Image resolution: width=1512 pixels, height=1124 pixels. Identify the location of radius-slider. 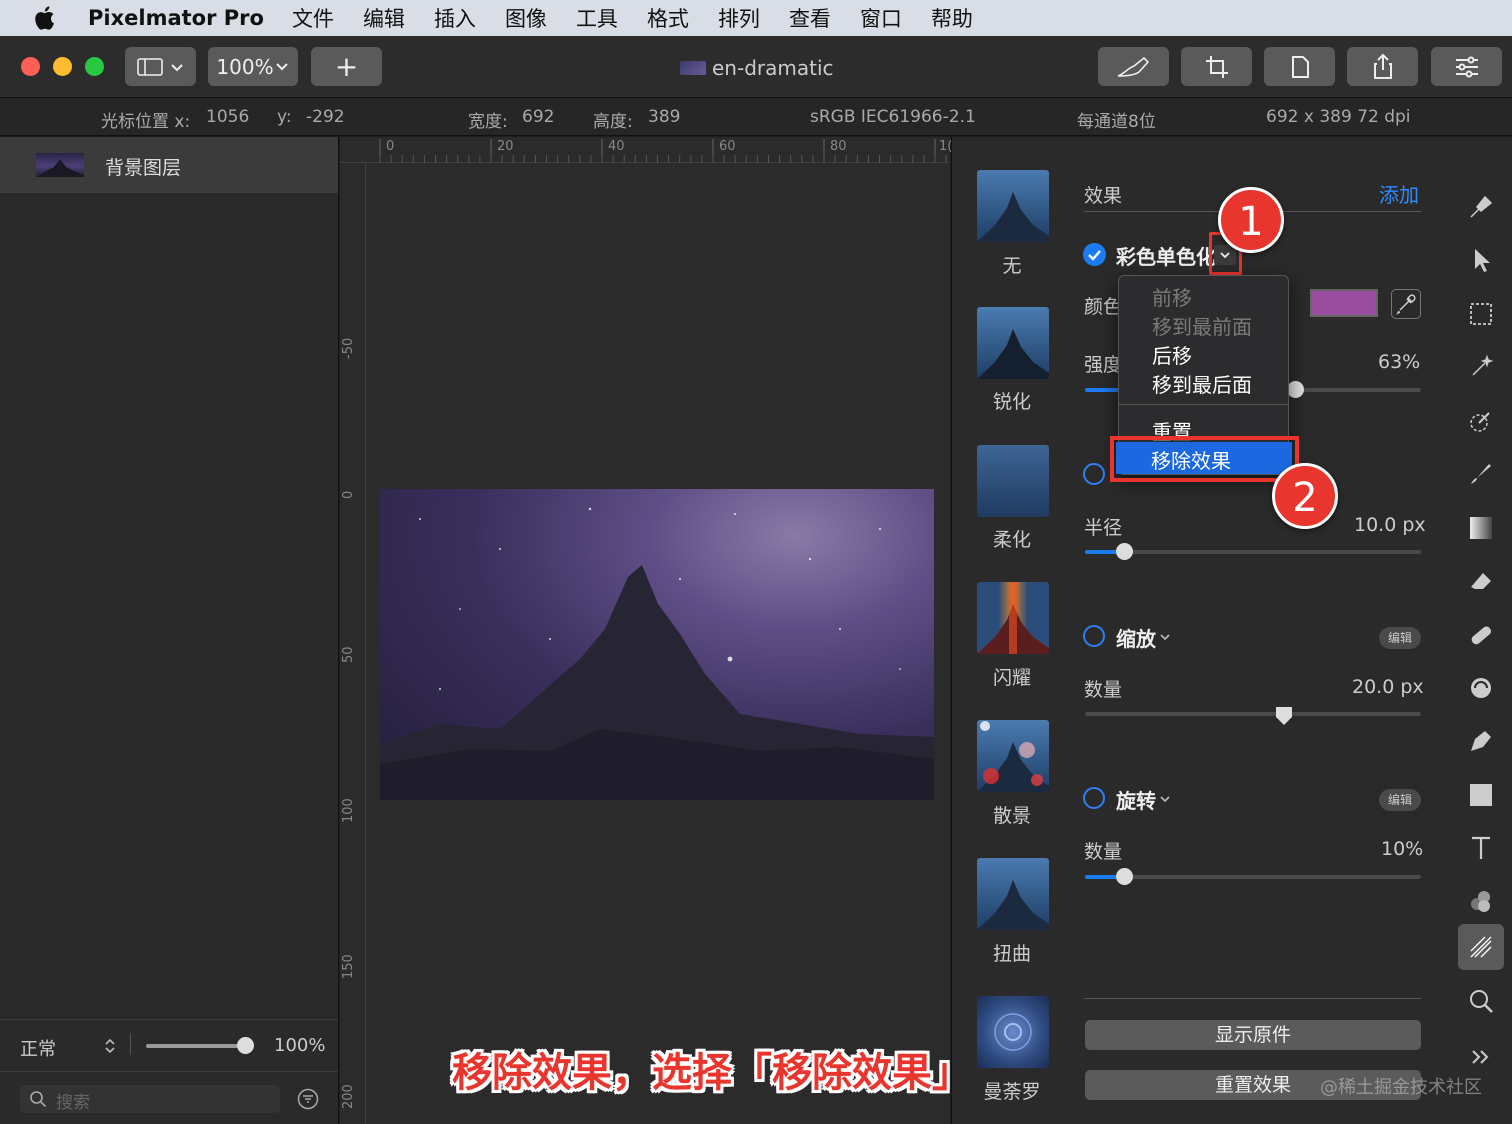
(1253, 552).